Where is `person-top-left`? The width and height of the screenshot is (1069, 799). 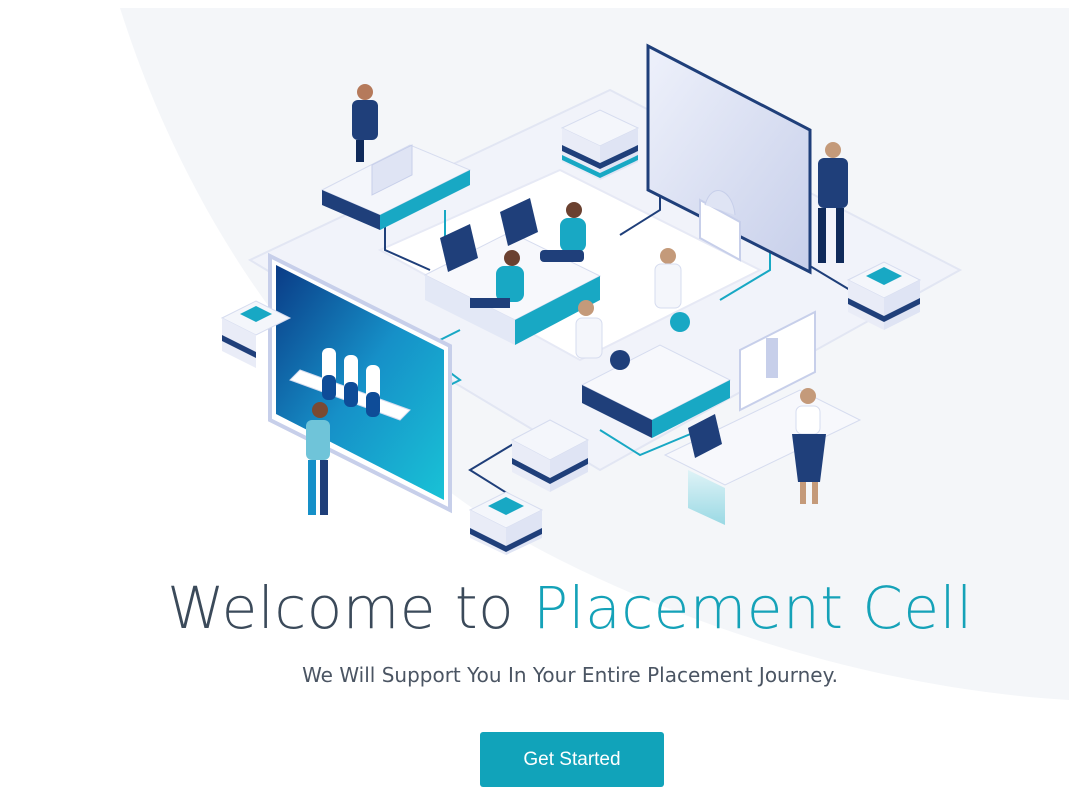 person-top-left is located at coordinates (365, 123).